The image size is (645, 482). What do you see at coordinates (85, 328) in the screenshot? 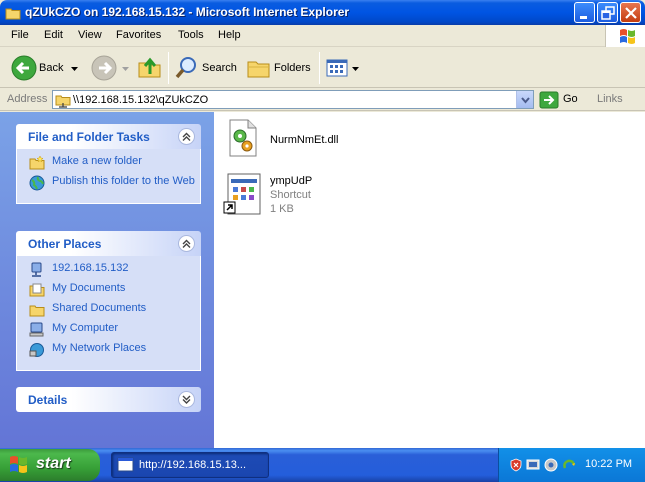
I see `place-label: My Computer` at bounding box center [85, 328].